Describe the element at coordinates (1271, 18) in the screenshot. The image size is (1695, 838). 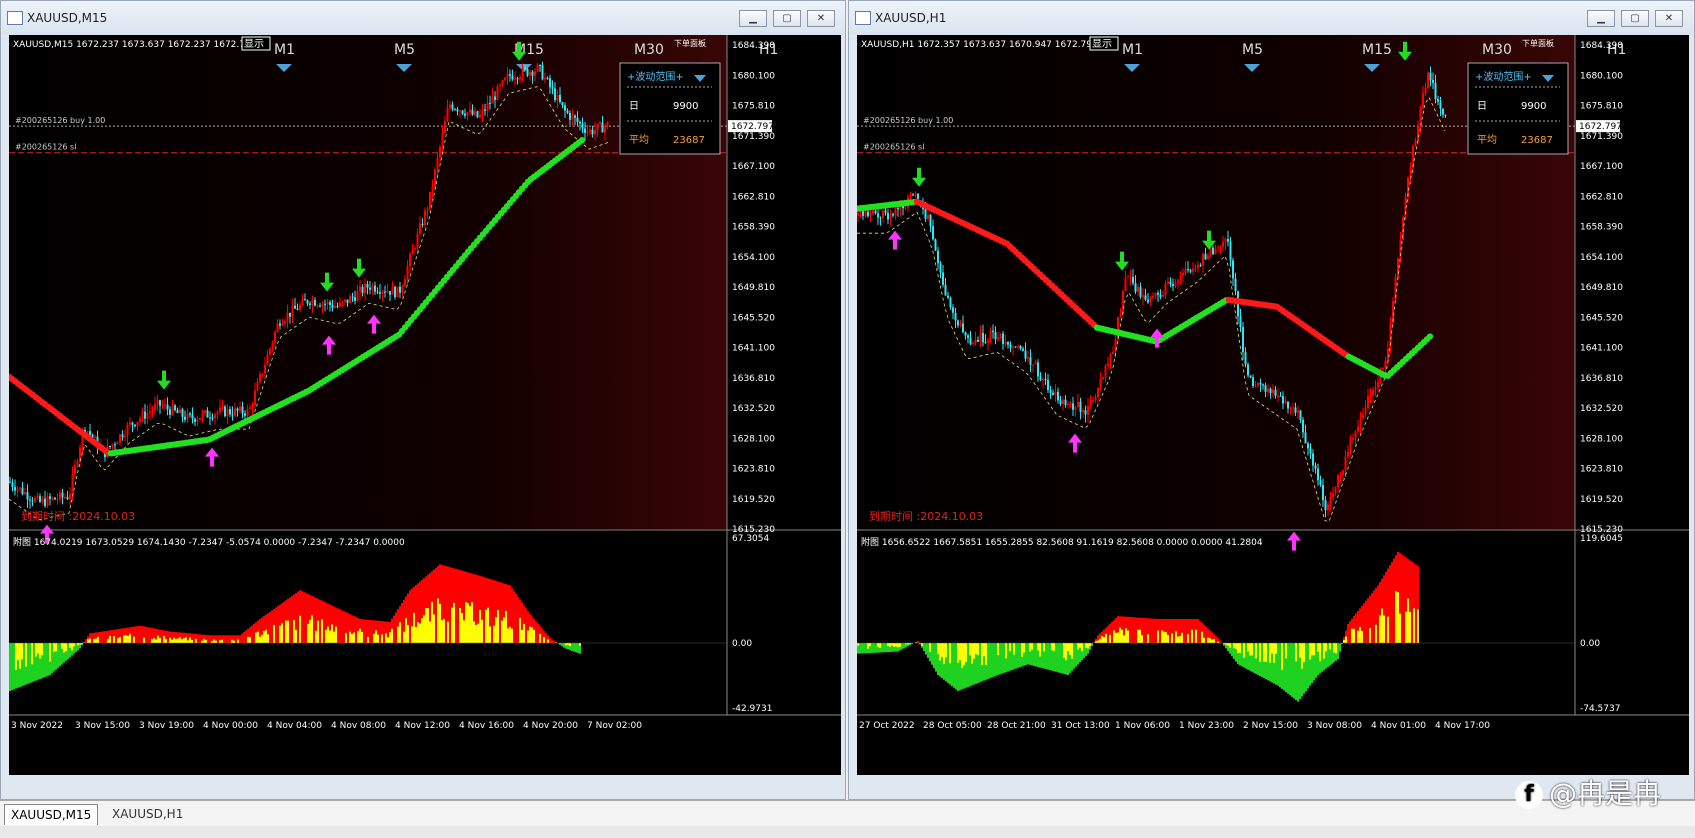
I see `window-titlebar: XAUUSD,H1 ▁ ▢ ✕` at that location.